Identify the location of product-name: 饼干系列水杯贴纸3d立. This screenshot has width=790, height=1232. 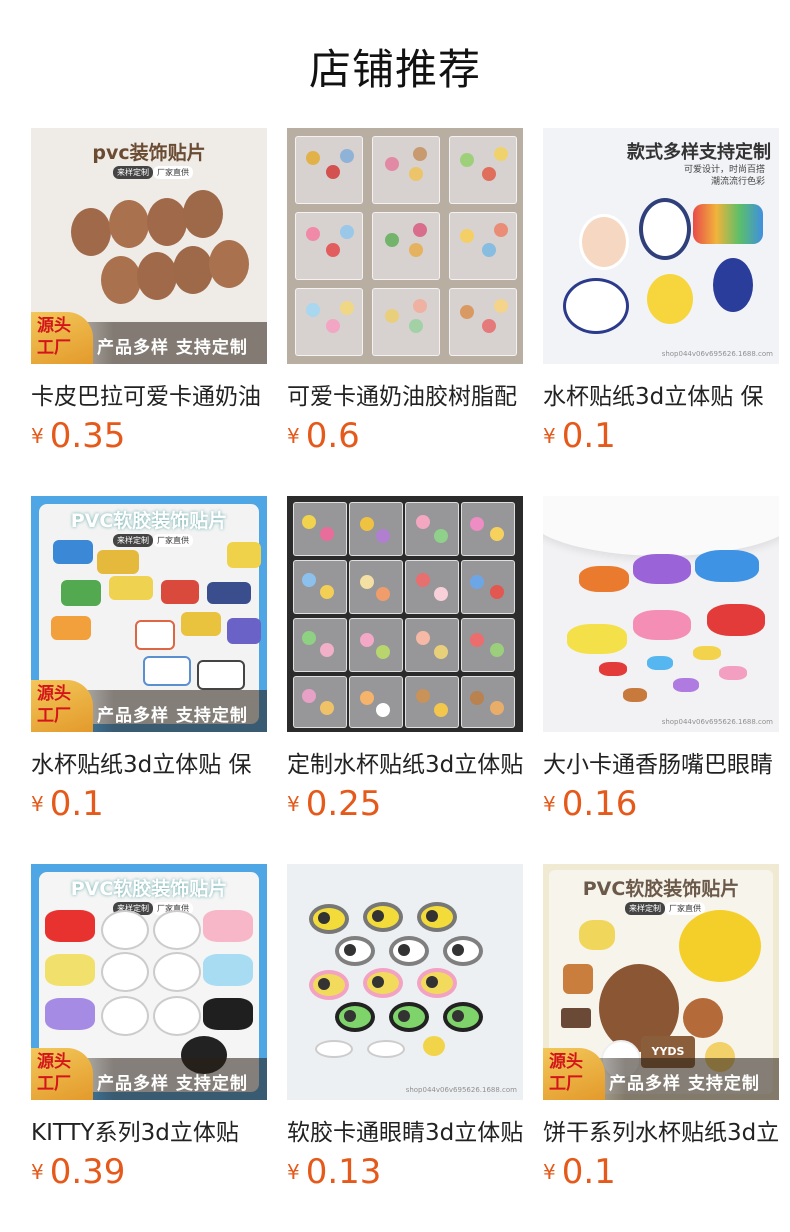
(661, 1130).